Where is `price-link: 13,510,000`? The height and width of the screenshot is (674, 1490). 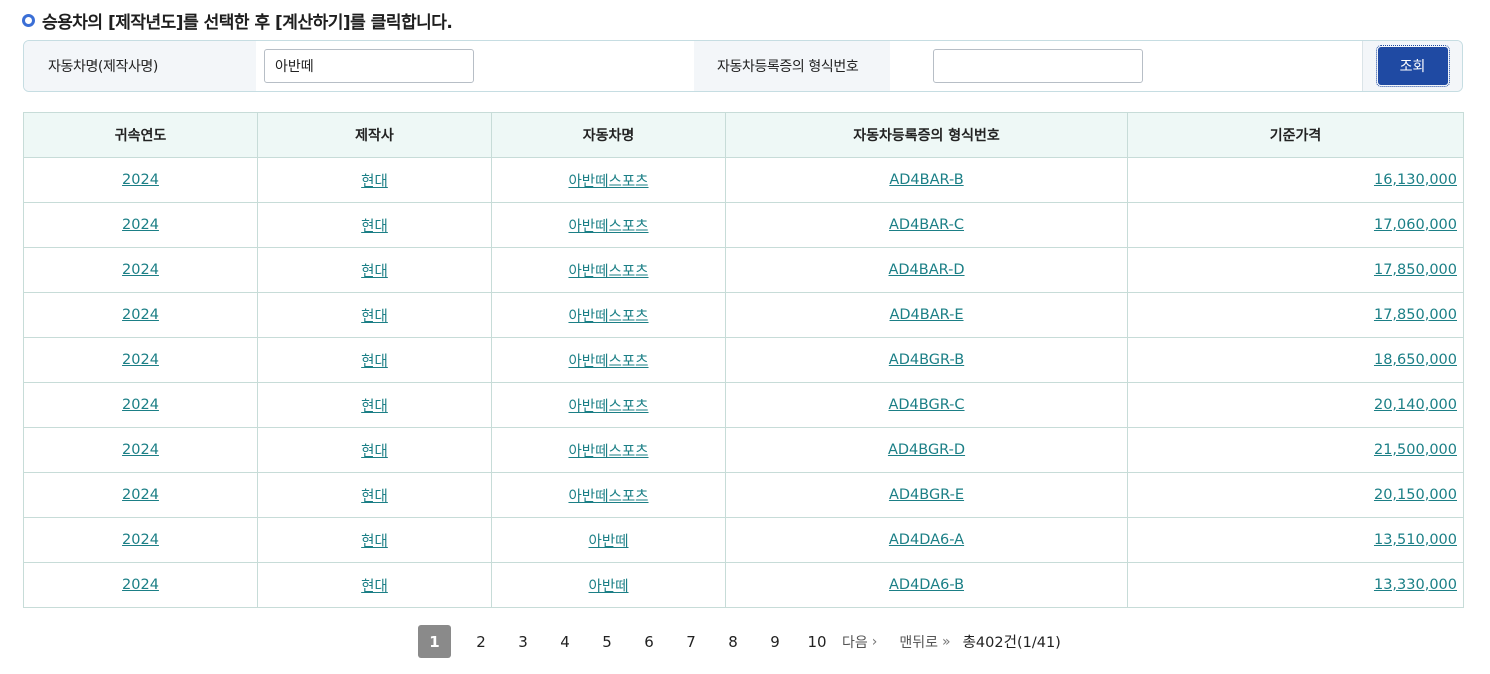
price-link: 13,510,000 is located at coordinates (1415, 540).